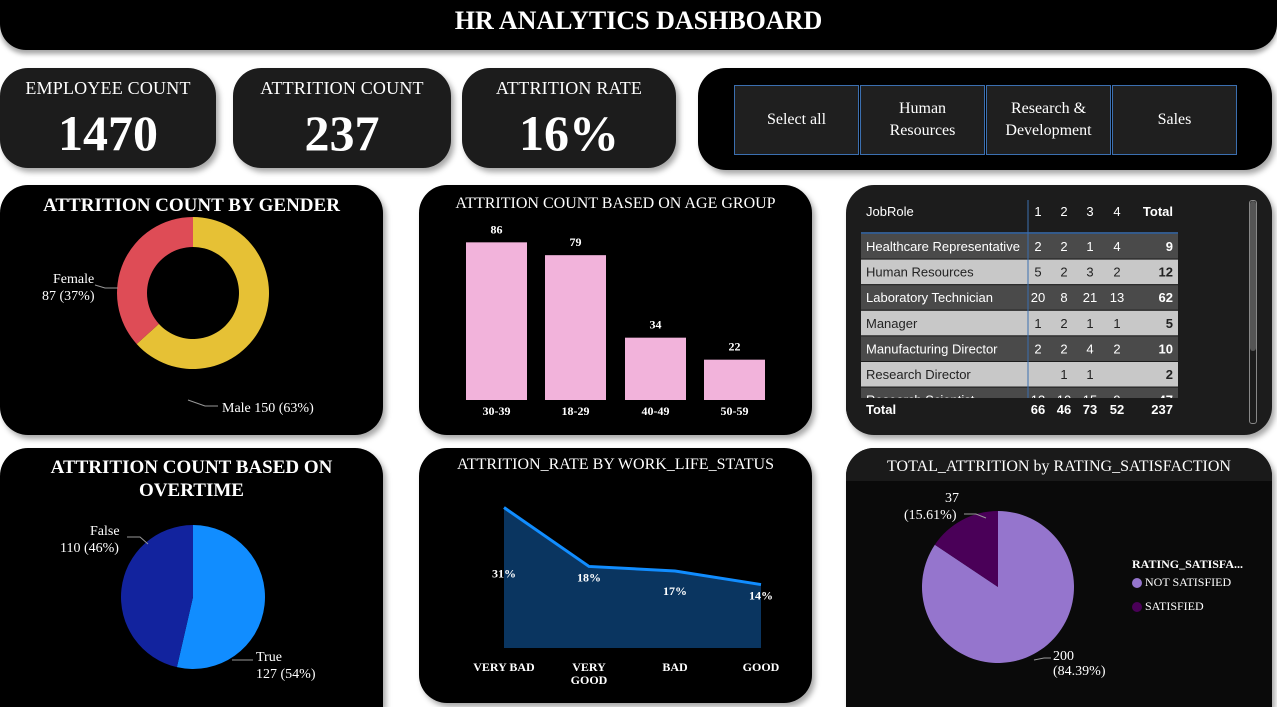 The width and height of the screenshot is (1277, 707). I want to click on kpi-attrition-count: ATTRITION COUNT 237, so click(342, 118).